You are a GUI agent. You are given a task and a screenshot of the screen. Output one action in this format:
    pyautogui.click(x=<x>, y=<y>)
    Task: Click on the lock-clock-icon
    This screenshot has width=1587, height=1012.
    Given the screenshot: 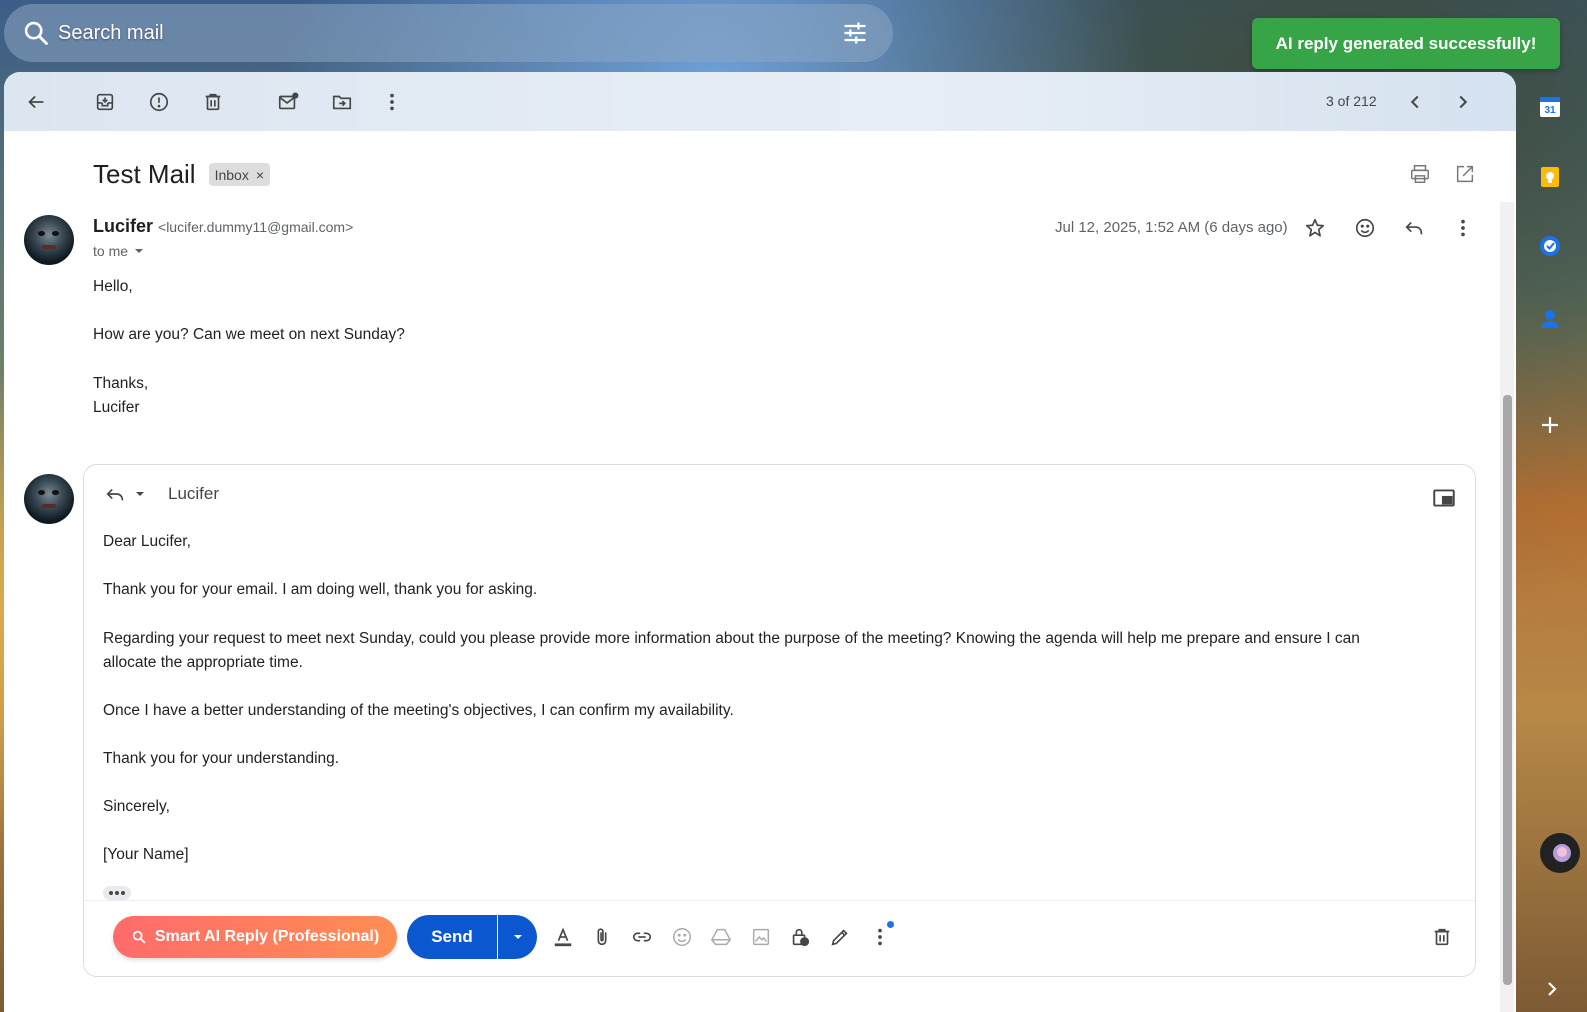 What is the action you would take?
    pyautogui.click(x=801, y=937)
    